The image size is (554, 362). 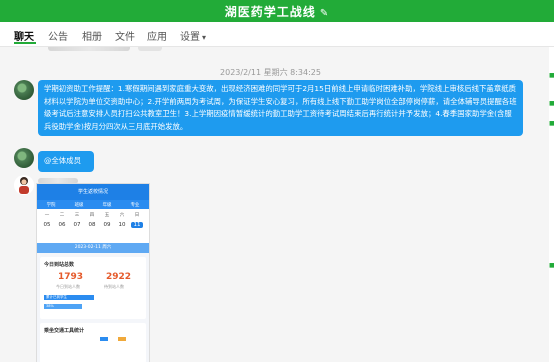 I want to click on weekday: 一, so click(x=47, y=215).